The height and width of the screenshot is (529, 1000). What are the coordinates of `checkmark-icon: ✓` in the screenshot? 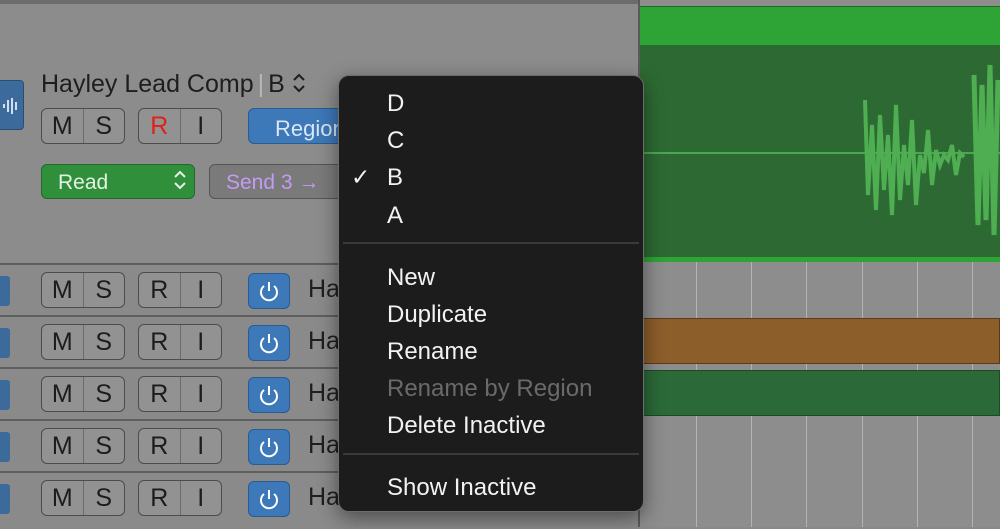 It's located at (361, 177).